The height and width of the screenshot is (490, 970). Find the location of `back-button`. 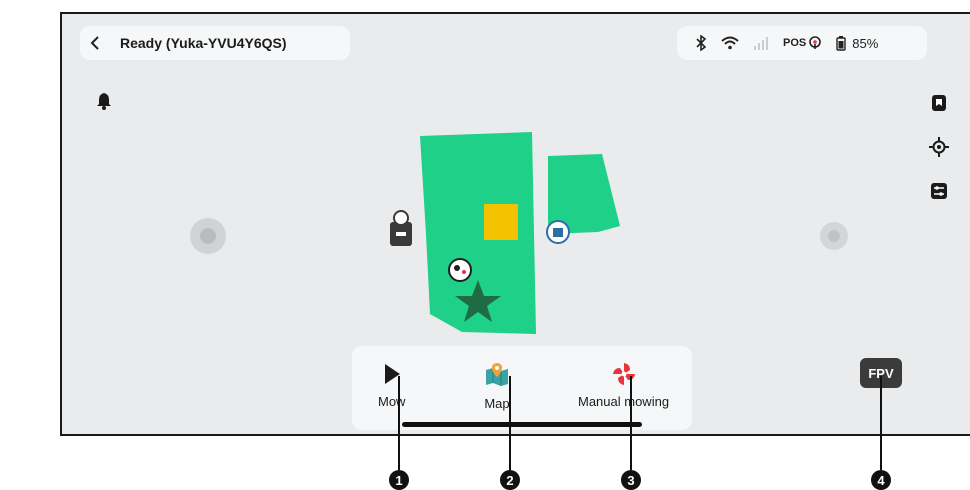

back-button is located at coordinates (95, 43).